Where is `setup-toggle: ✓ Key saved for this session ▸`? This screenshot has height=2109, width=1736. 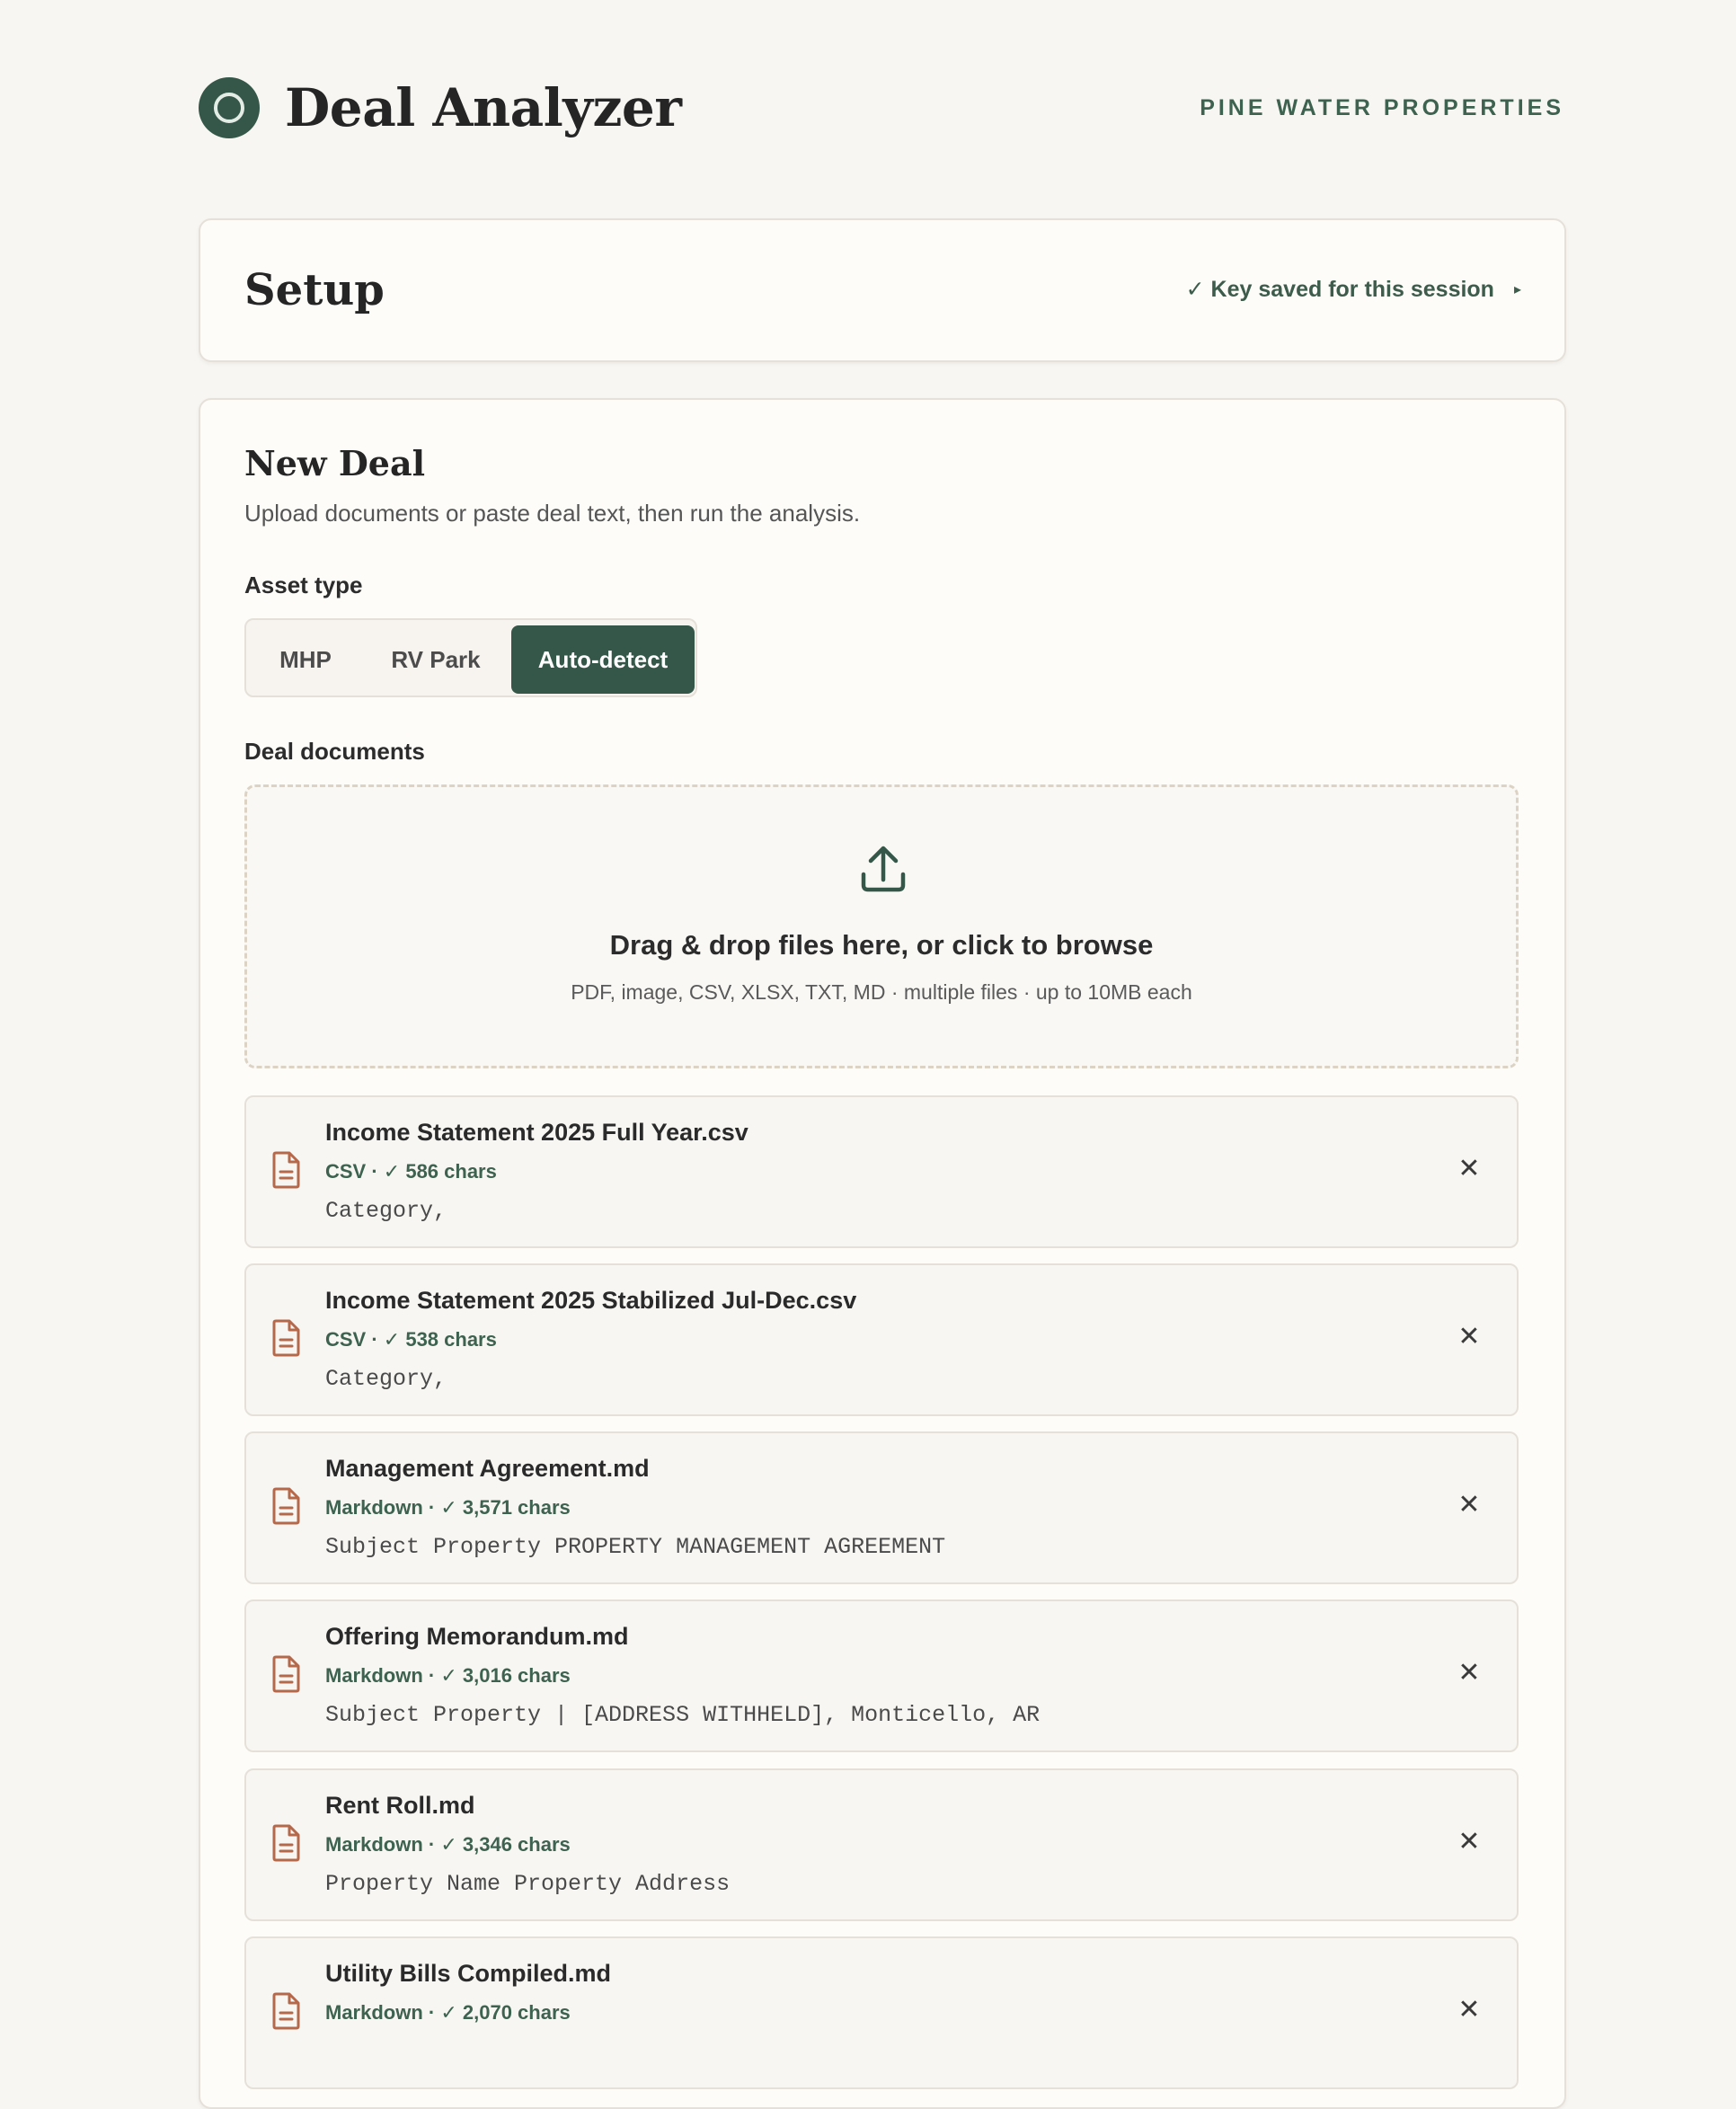 setup-toggle: ✓ Key saved for this session ▸ is located at coordinates (1353, 290).